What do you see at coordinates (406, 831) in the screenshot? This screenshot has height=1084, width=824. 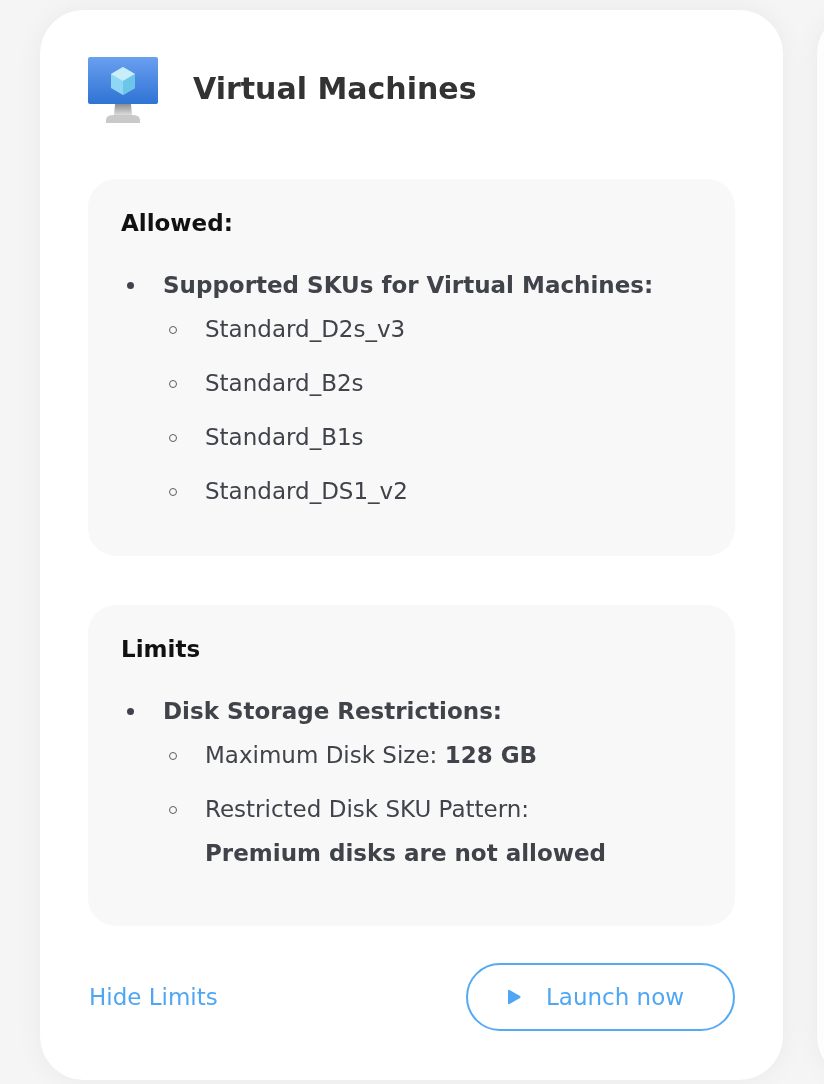 I see `list-item: Restricted Disk SKU Pattern: Premium disks are not allowed` at bounding box center [406, 831].